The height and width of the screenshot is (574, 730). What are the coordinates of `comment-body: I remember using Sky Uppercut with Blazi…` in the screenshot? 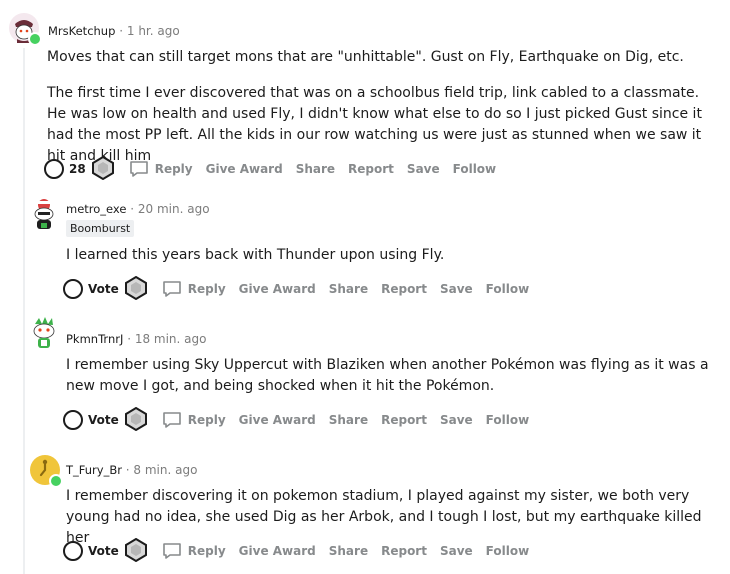 It's located at (391, 376).